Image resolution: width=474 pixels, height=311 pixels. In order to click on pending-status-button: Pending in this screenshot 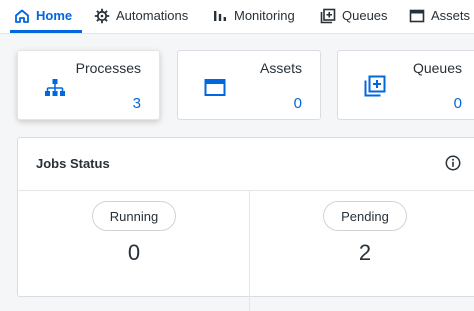, I will do `click(365, 216)`.